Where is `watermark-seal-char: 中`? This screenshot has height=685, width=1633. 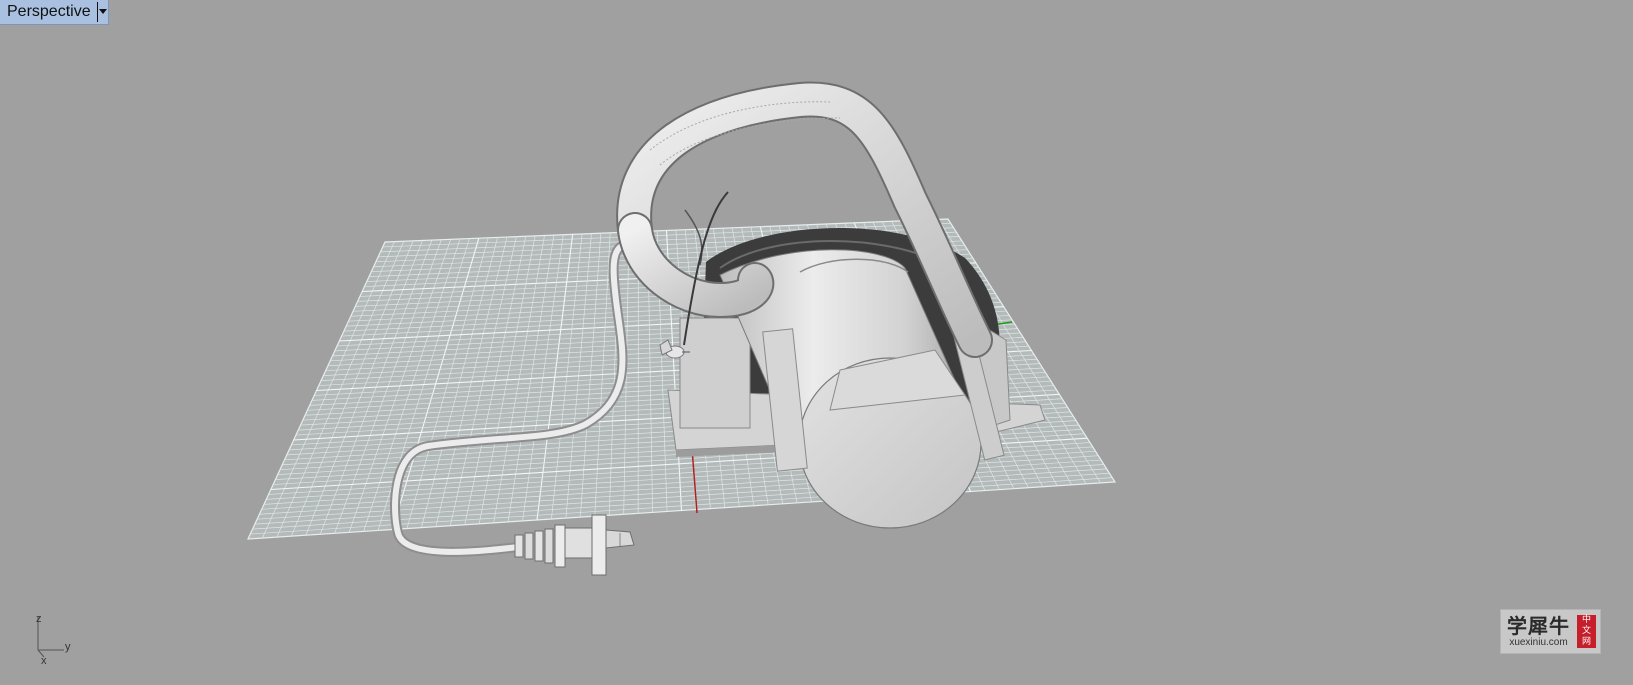 watermark-seal-char: 中 is located at coordinates (1586, 620).